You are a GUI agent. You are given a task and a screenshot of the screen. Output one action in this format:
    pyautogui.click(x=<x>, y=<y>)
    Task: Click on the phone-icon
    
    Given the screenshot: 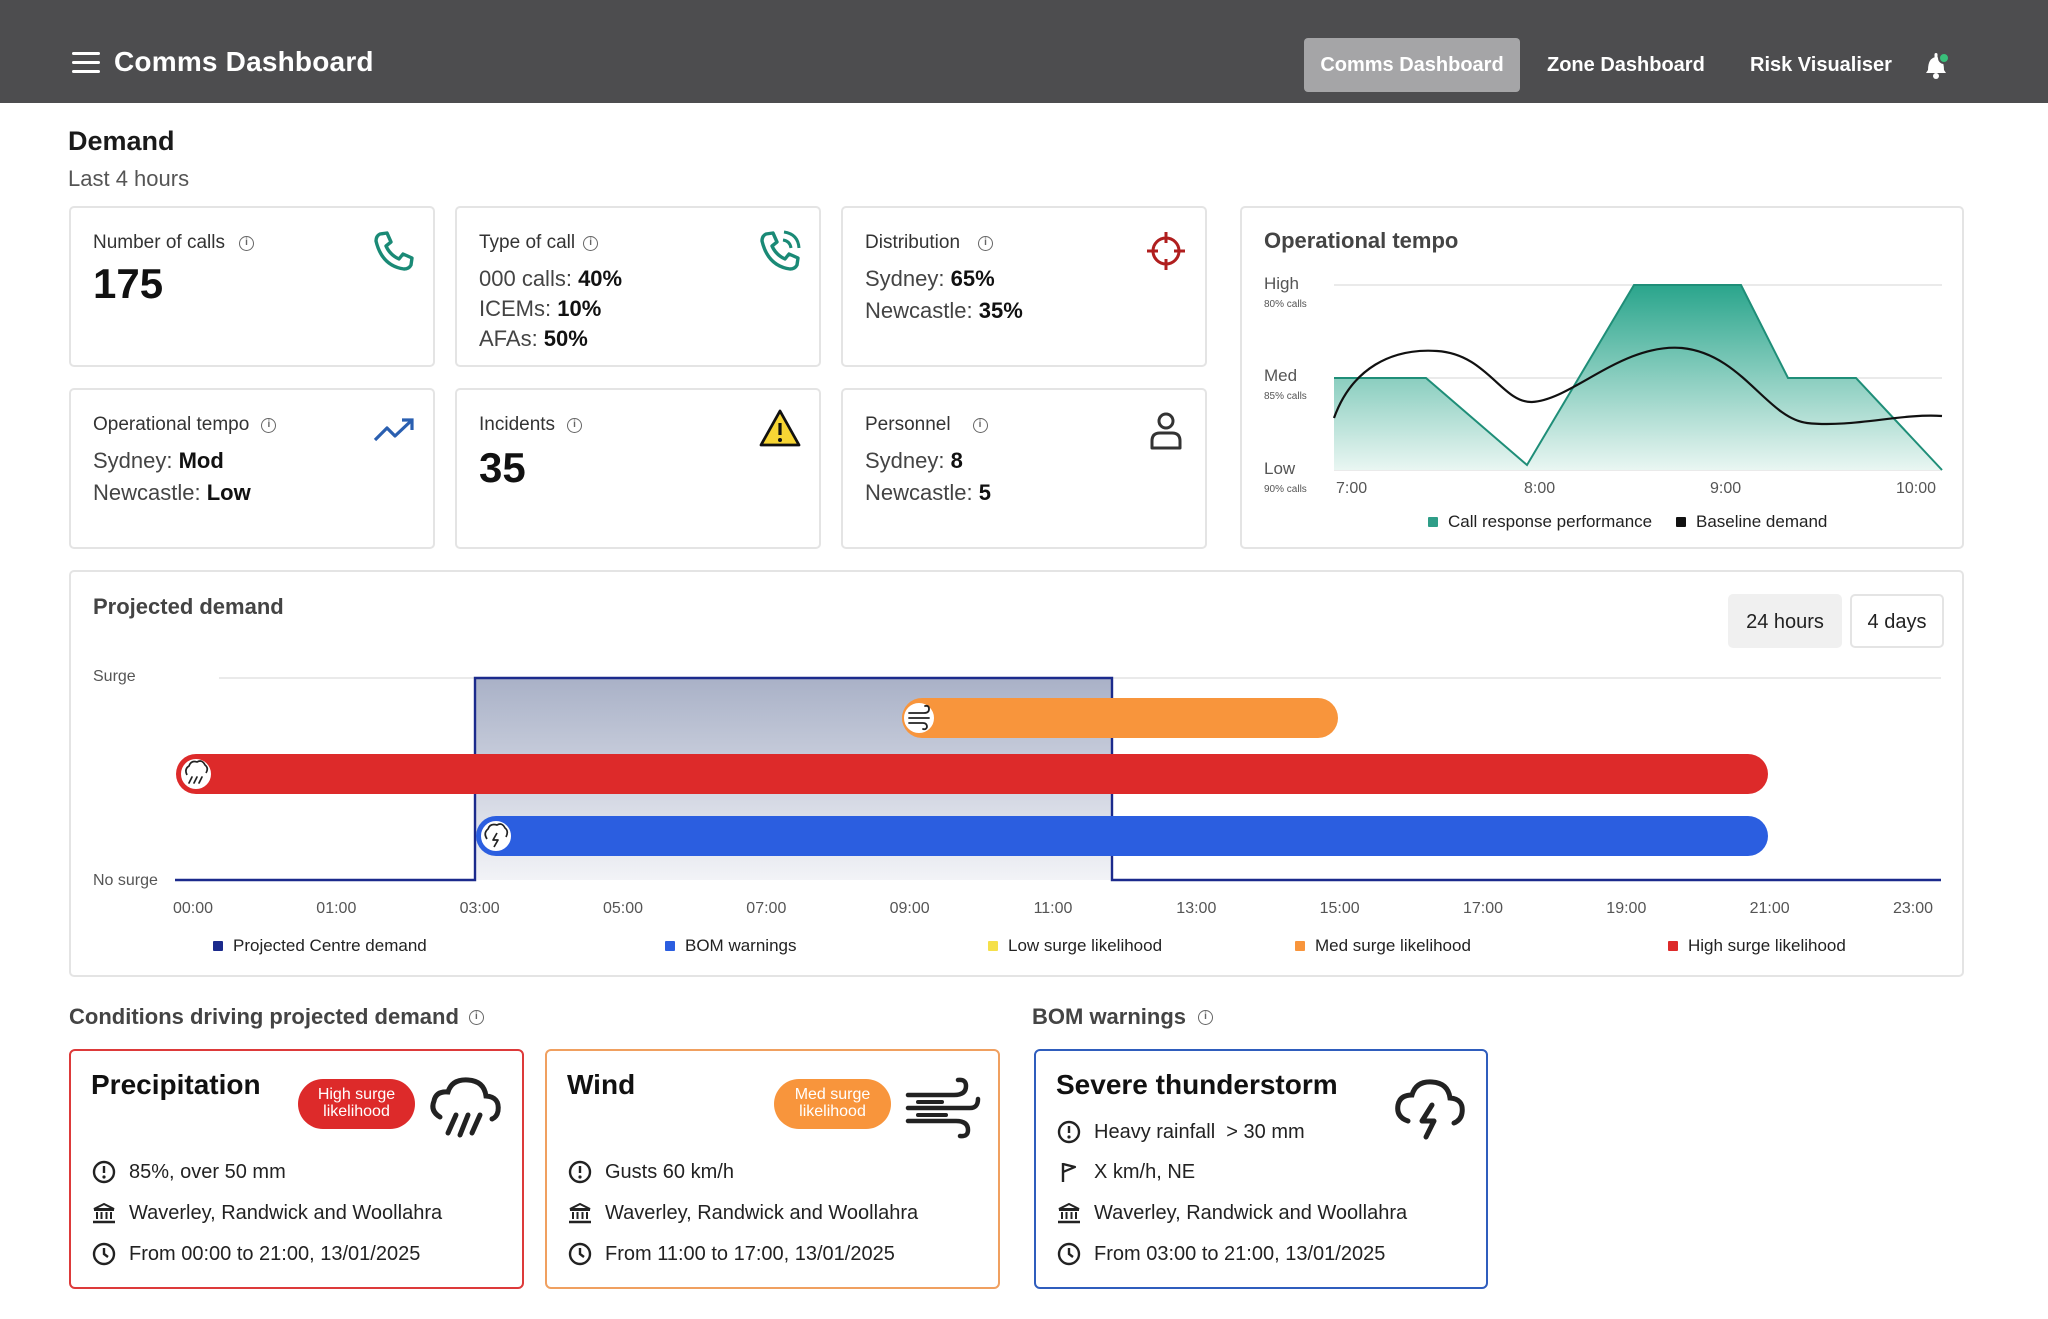 What is the action you would take?
    pyautogui.click(x=394, y=251)
    